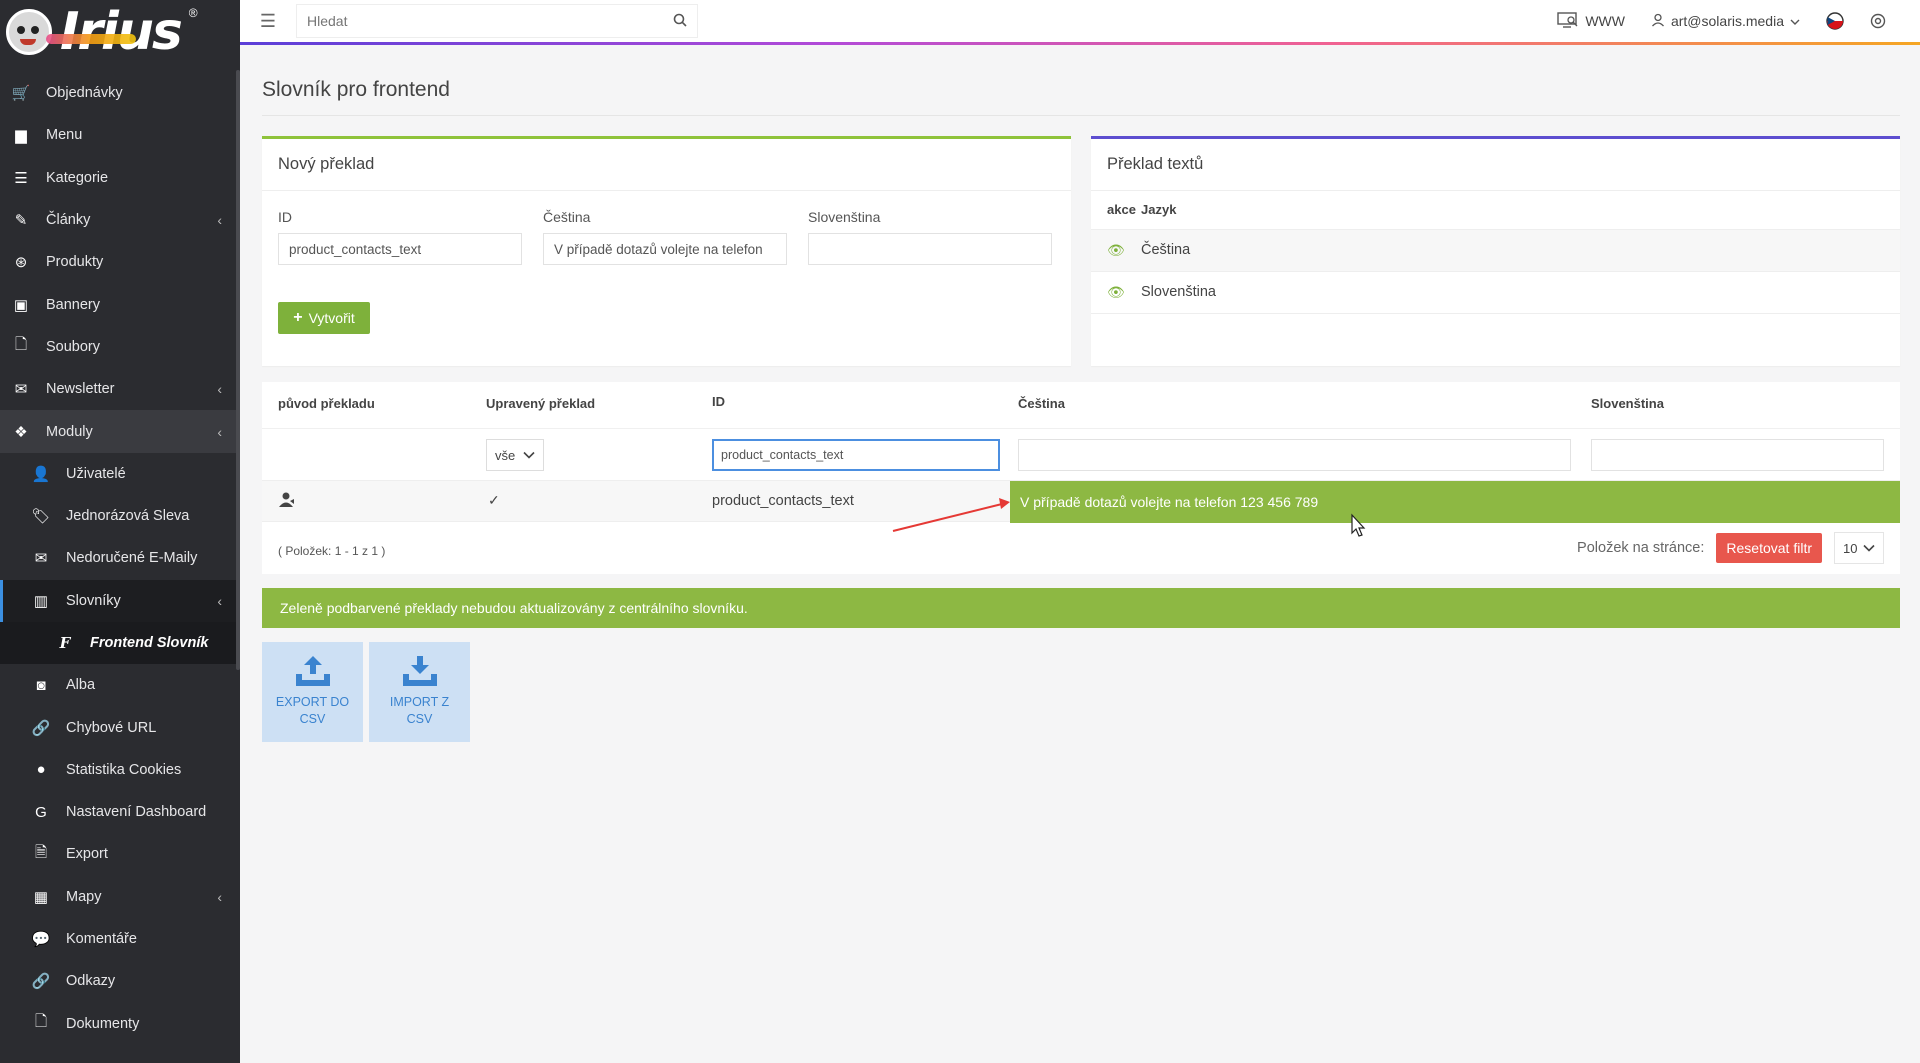 The height and width of the screenshot is (1063, 1920). I want to click on id-label: ID, so click(285, 217).